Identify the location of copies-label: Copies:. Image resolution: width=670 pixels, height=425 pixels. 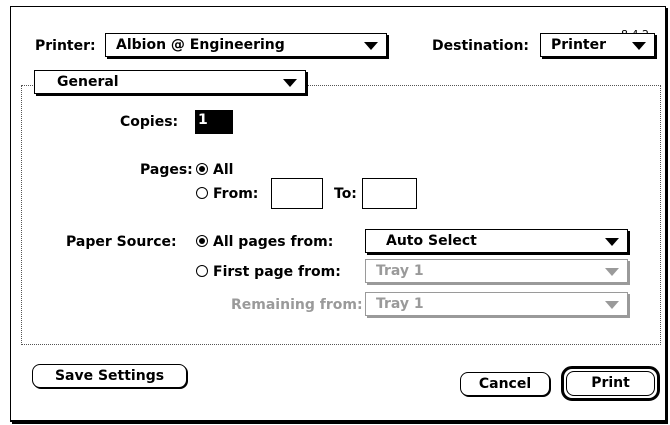
(149, 122).